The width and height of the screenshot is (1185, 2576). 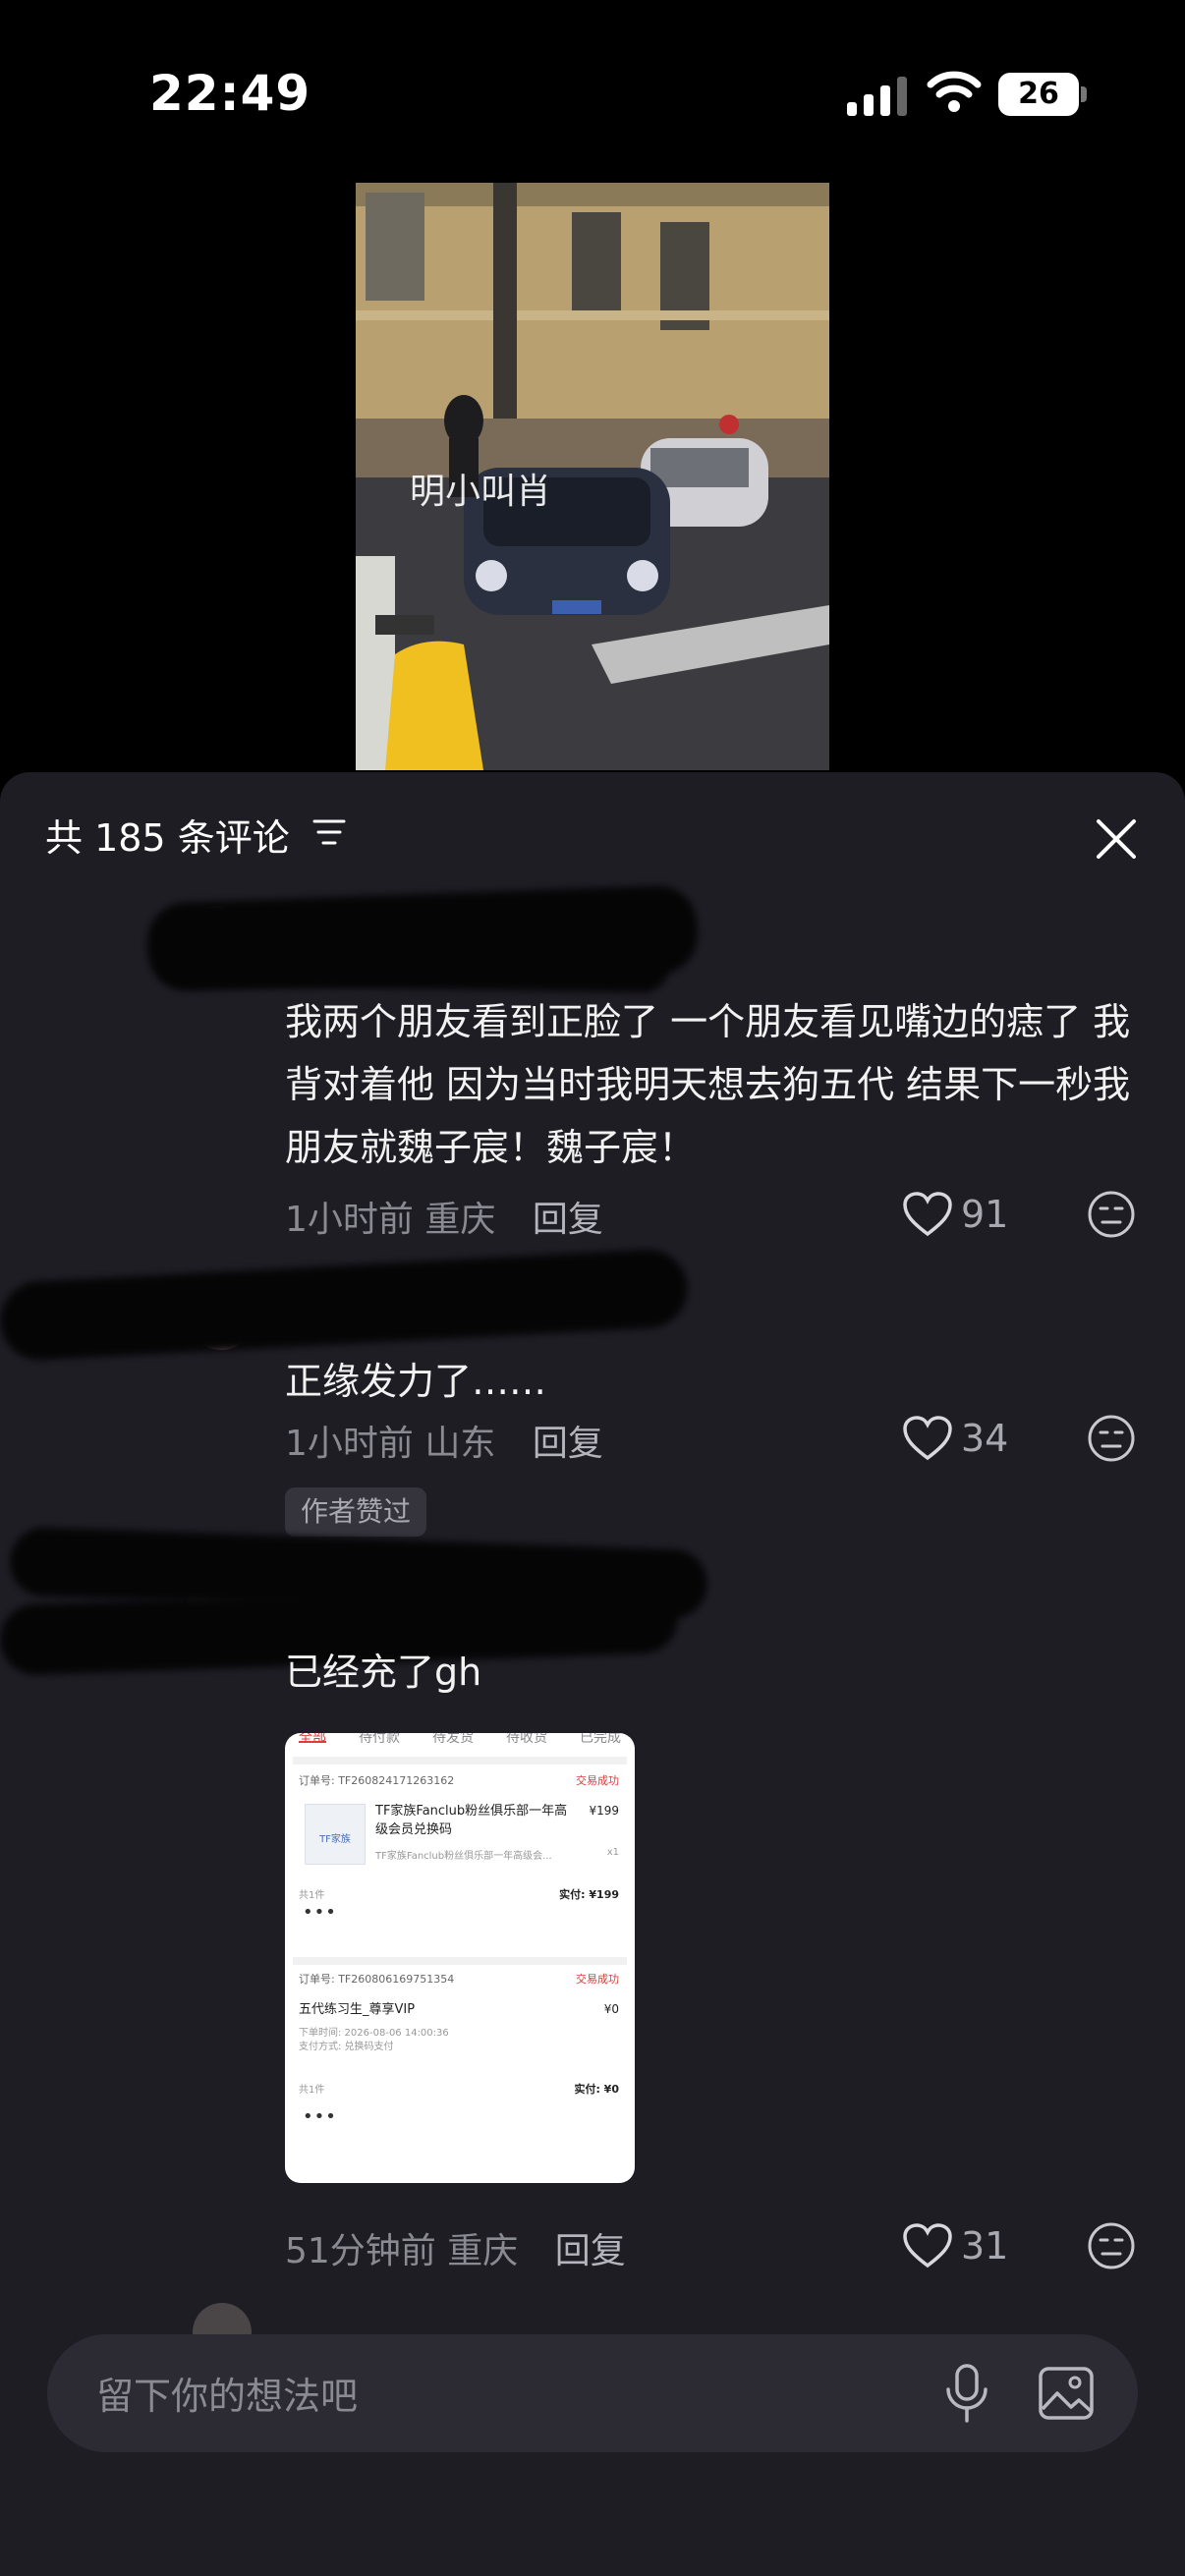 I want to click on image-picker-icon, so click(x=1067, y=2393).